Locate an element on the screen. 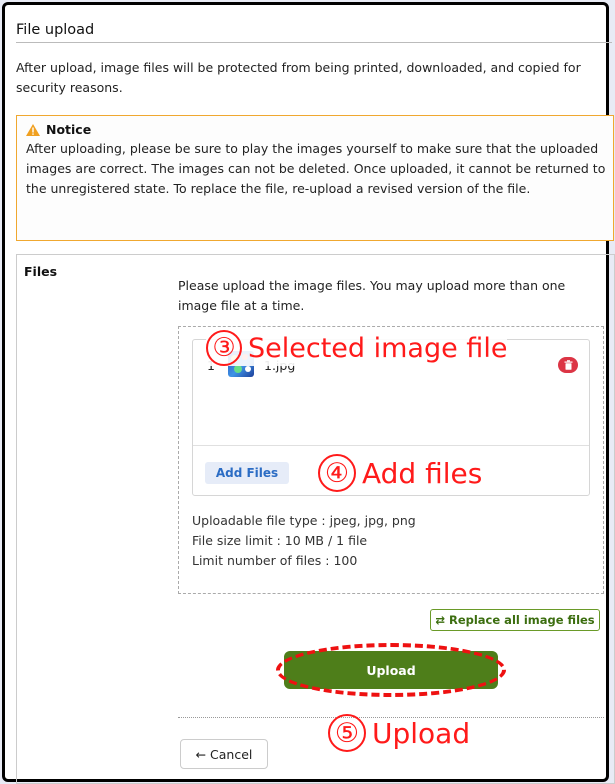  annotation-step5: ⑤ Upload is located at coordinates (399, 733).